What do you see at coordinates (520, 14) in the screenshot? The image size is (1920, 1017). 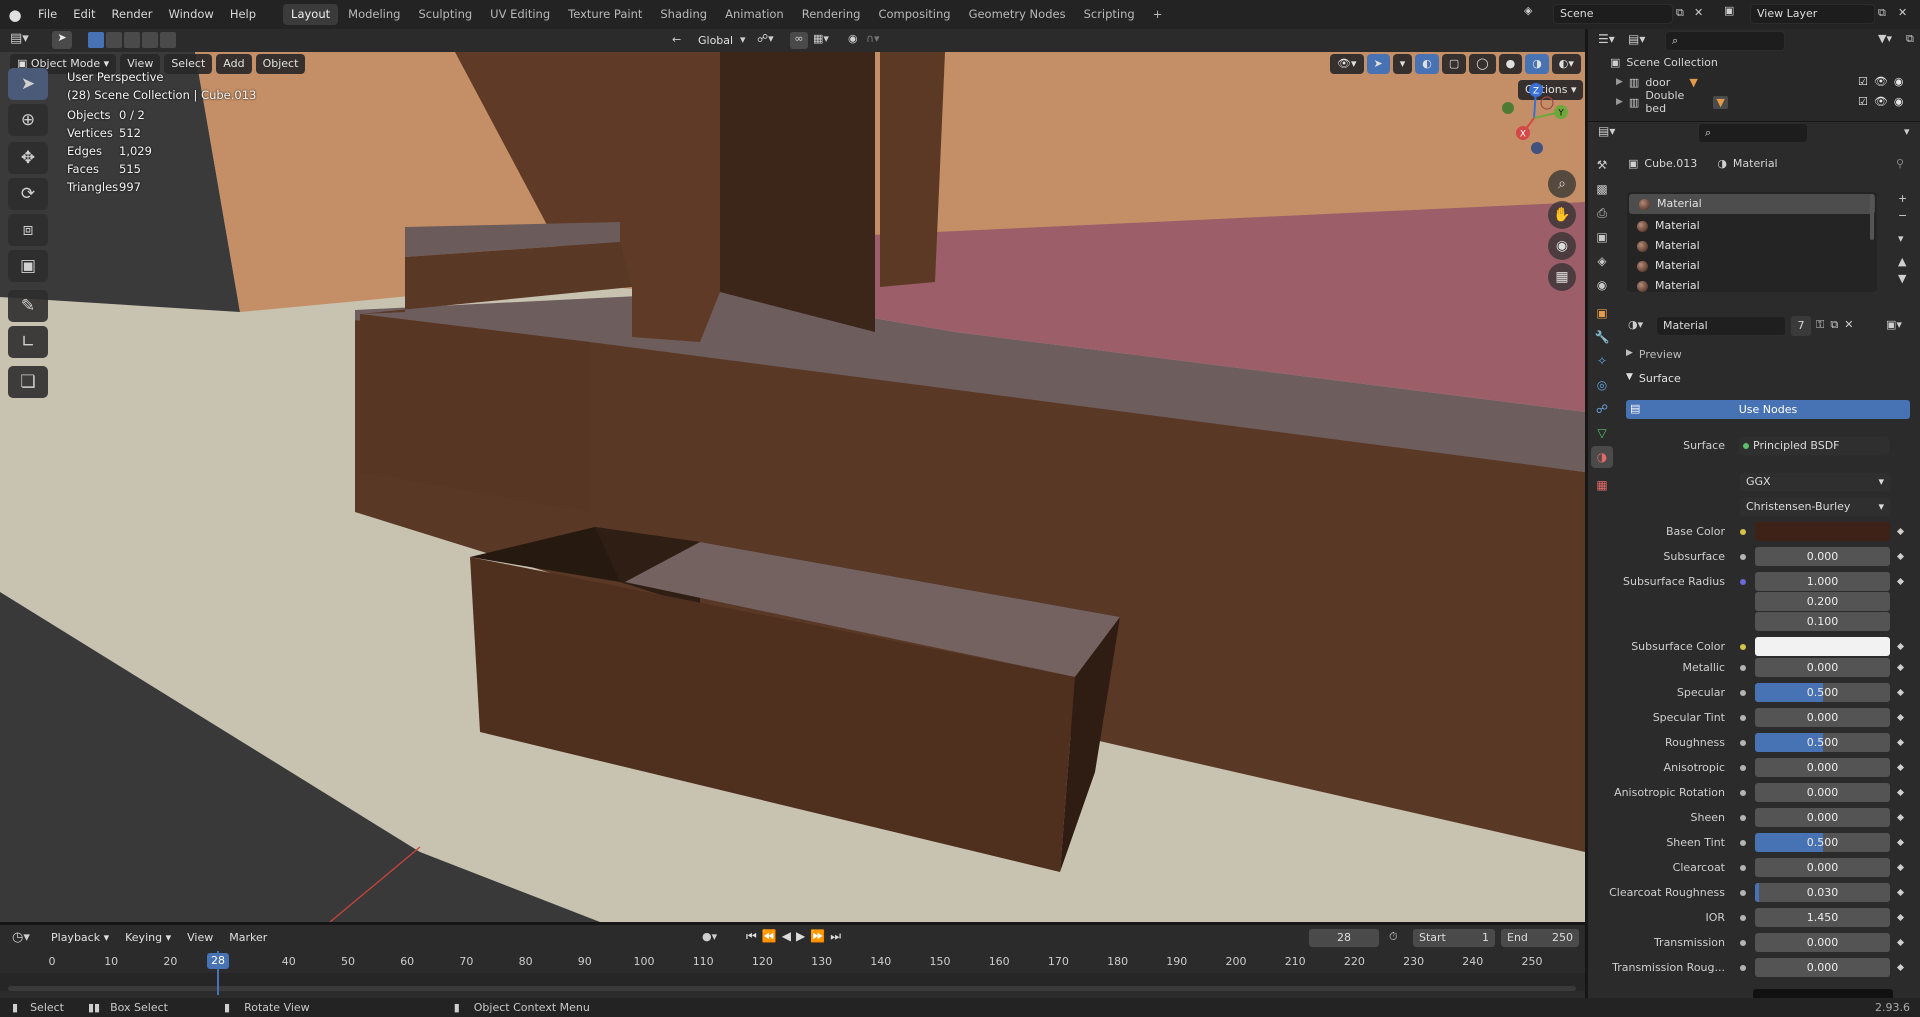 I see `tab-uv-editing: UV Editing` at bounding box center [520, 14].